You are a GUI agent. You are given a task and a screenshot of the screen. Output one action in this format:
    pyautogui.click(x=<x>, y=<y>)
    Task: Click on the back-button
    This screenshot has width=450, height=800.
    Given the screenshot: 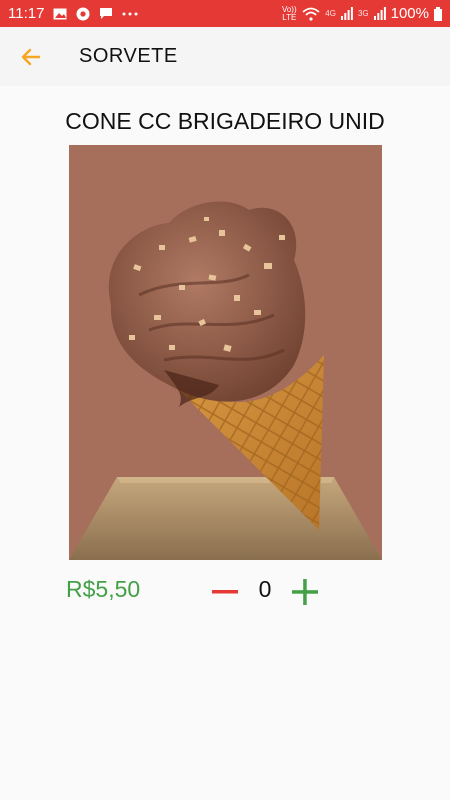 What is the action you would take?
    pyautogui.click(x=30, y=56)
    